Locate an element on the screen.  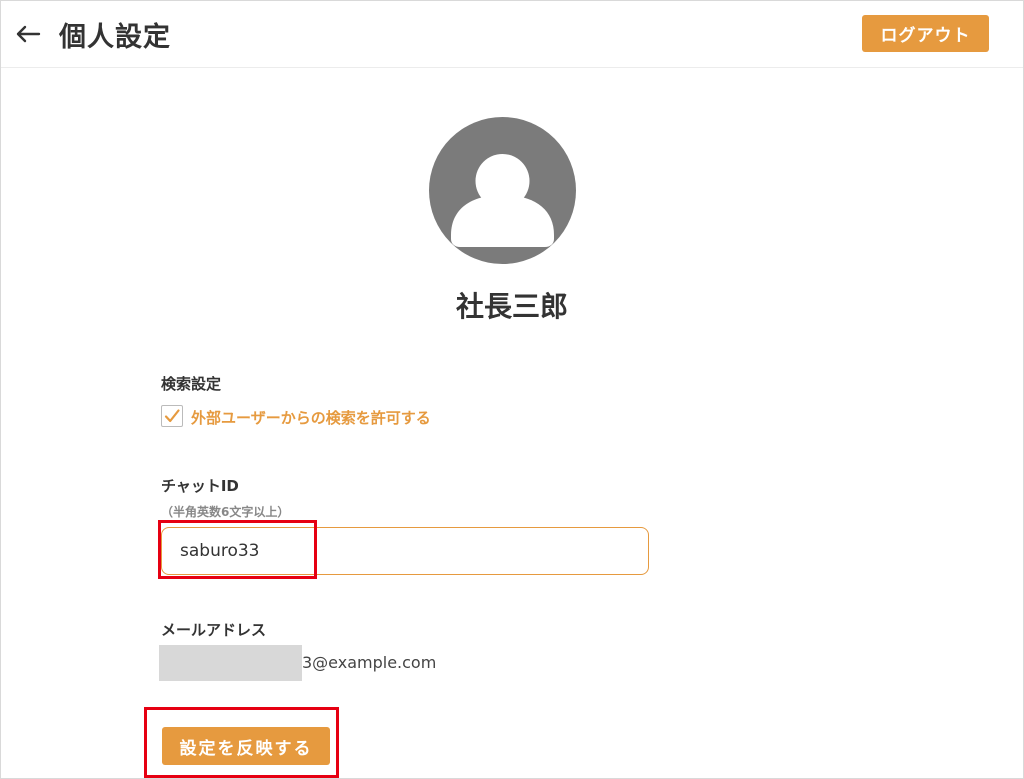
check-icon is located at coordinates (172, 416).